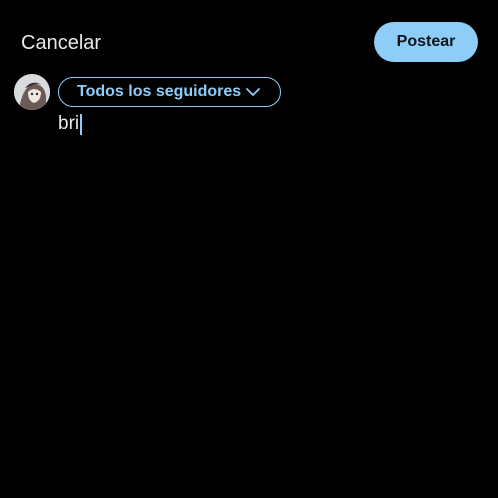 The image size is (498, 498). I want to click on compose-text: bri, so click(69, 123).